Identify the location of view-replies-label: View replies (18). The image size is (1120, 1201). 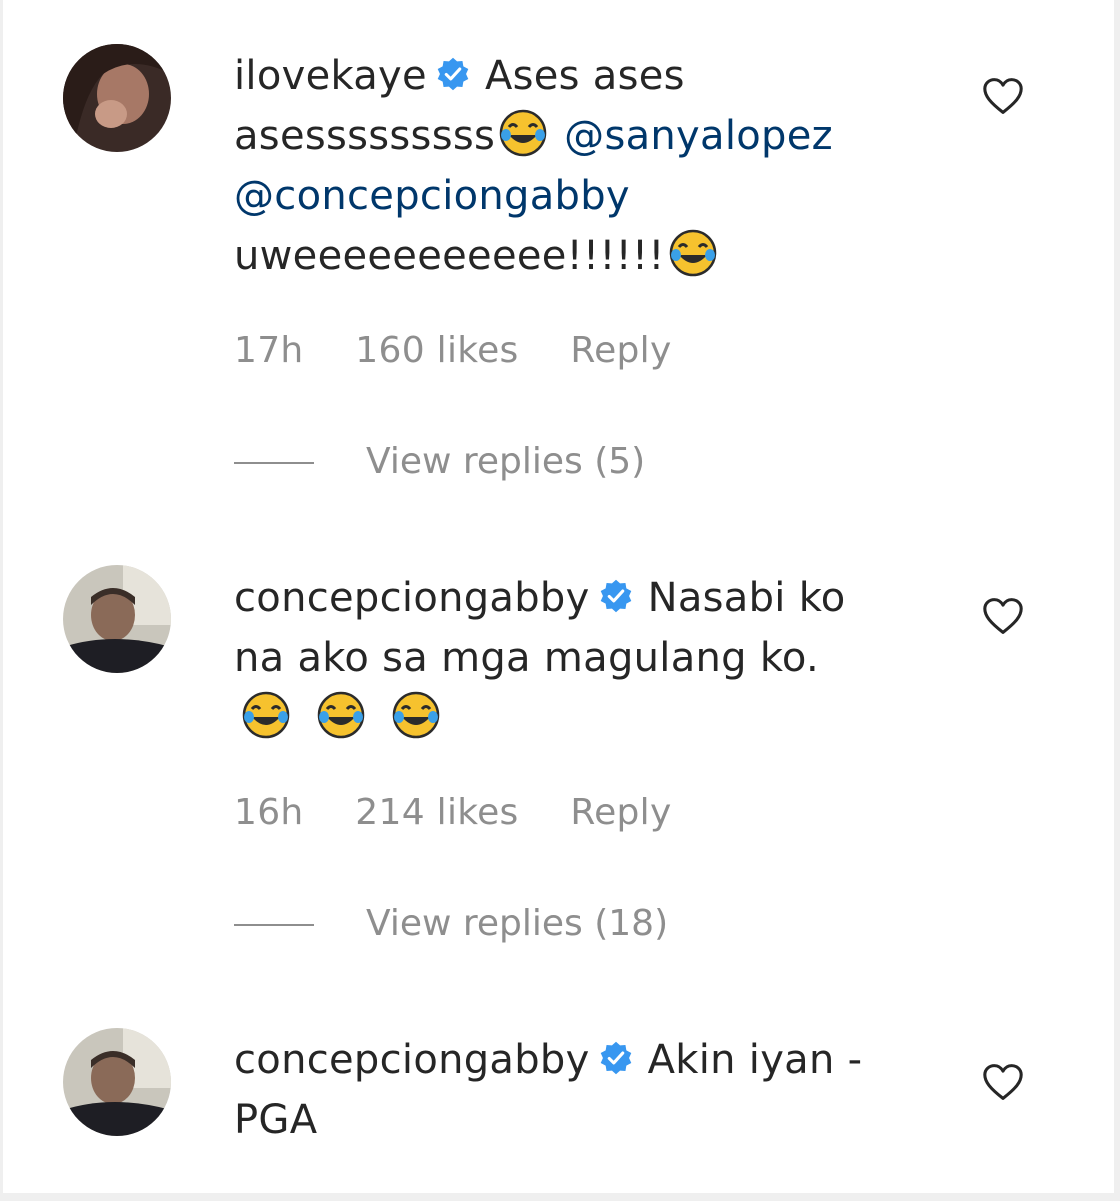
(517, 923).